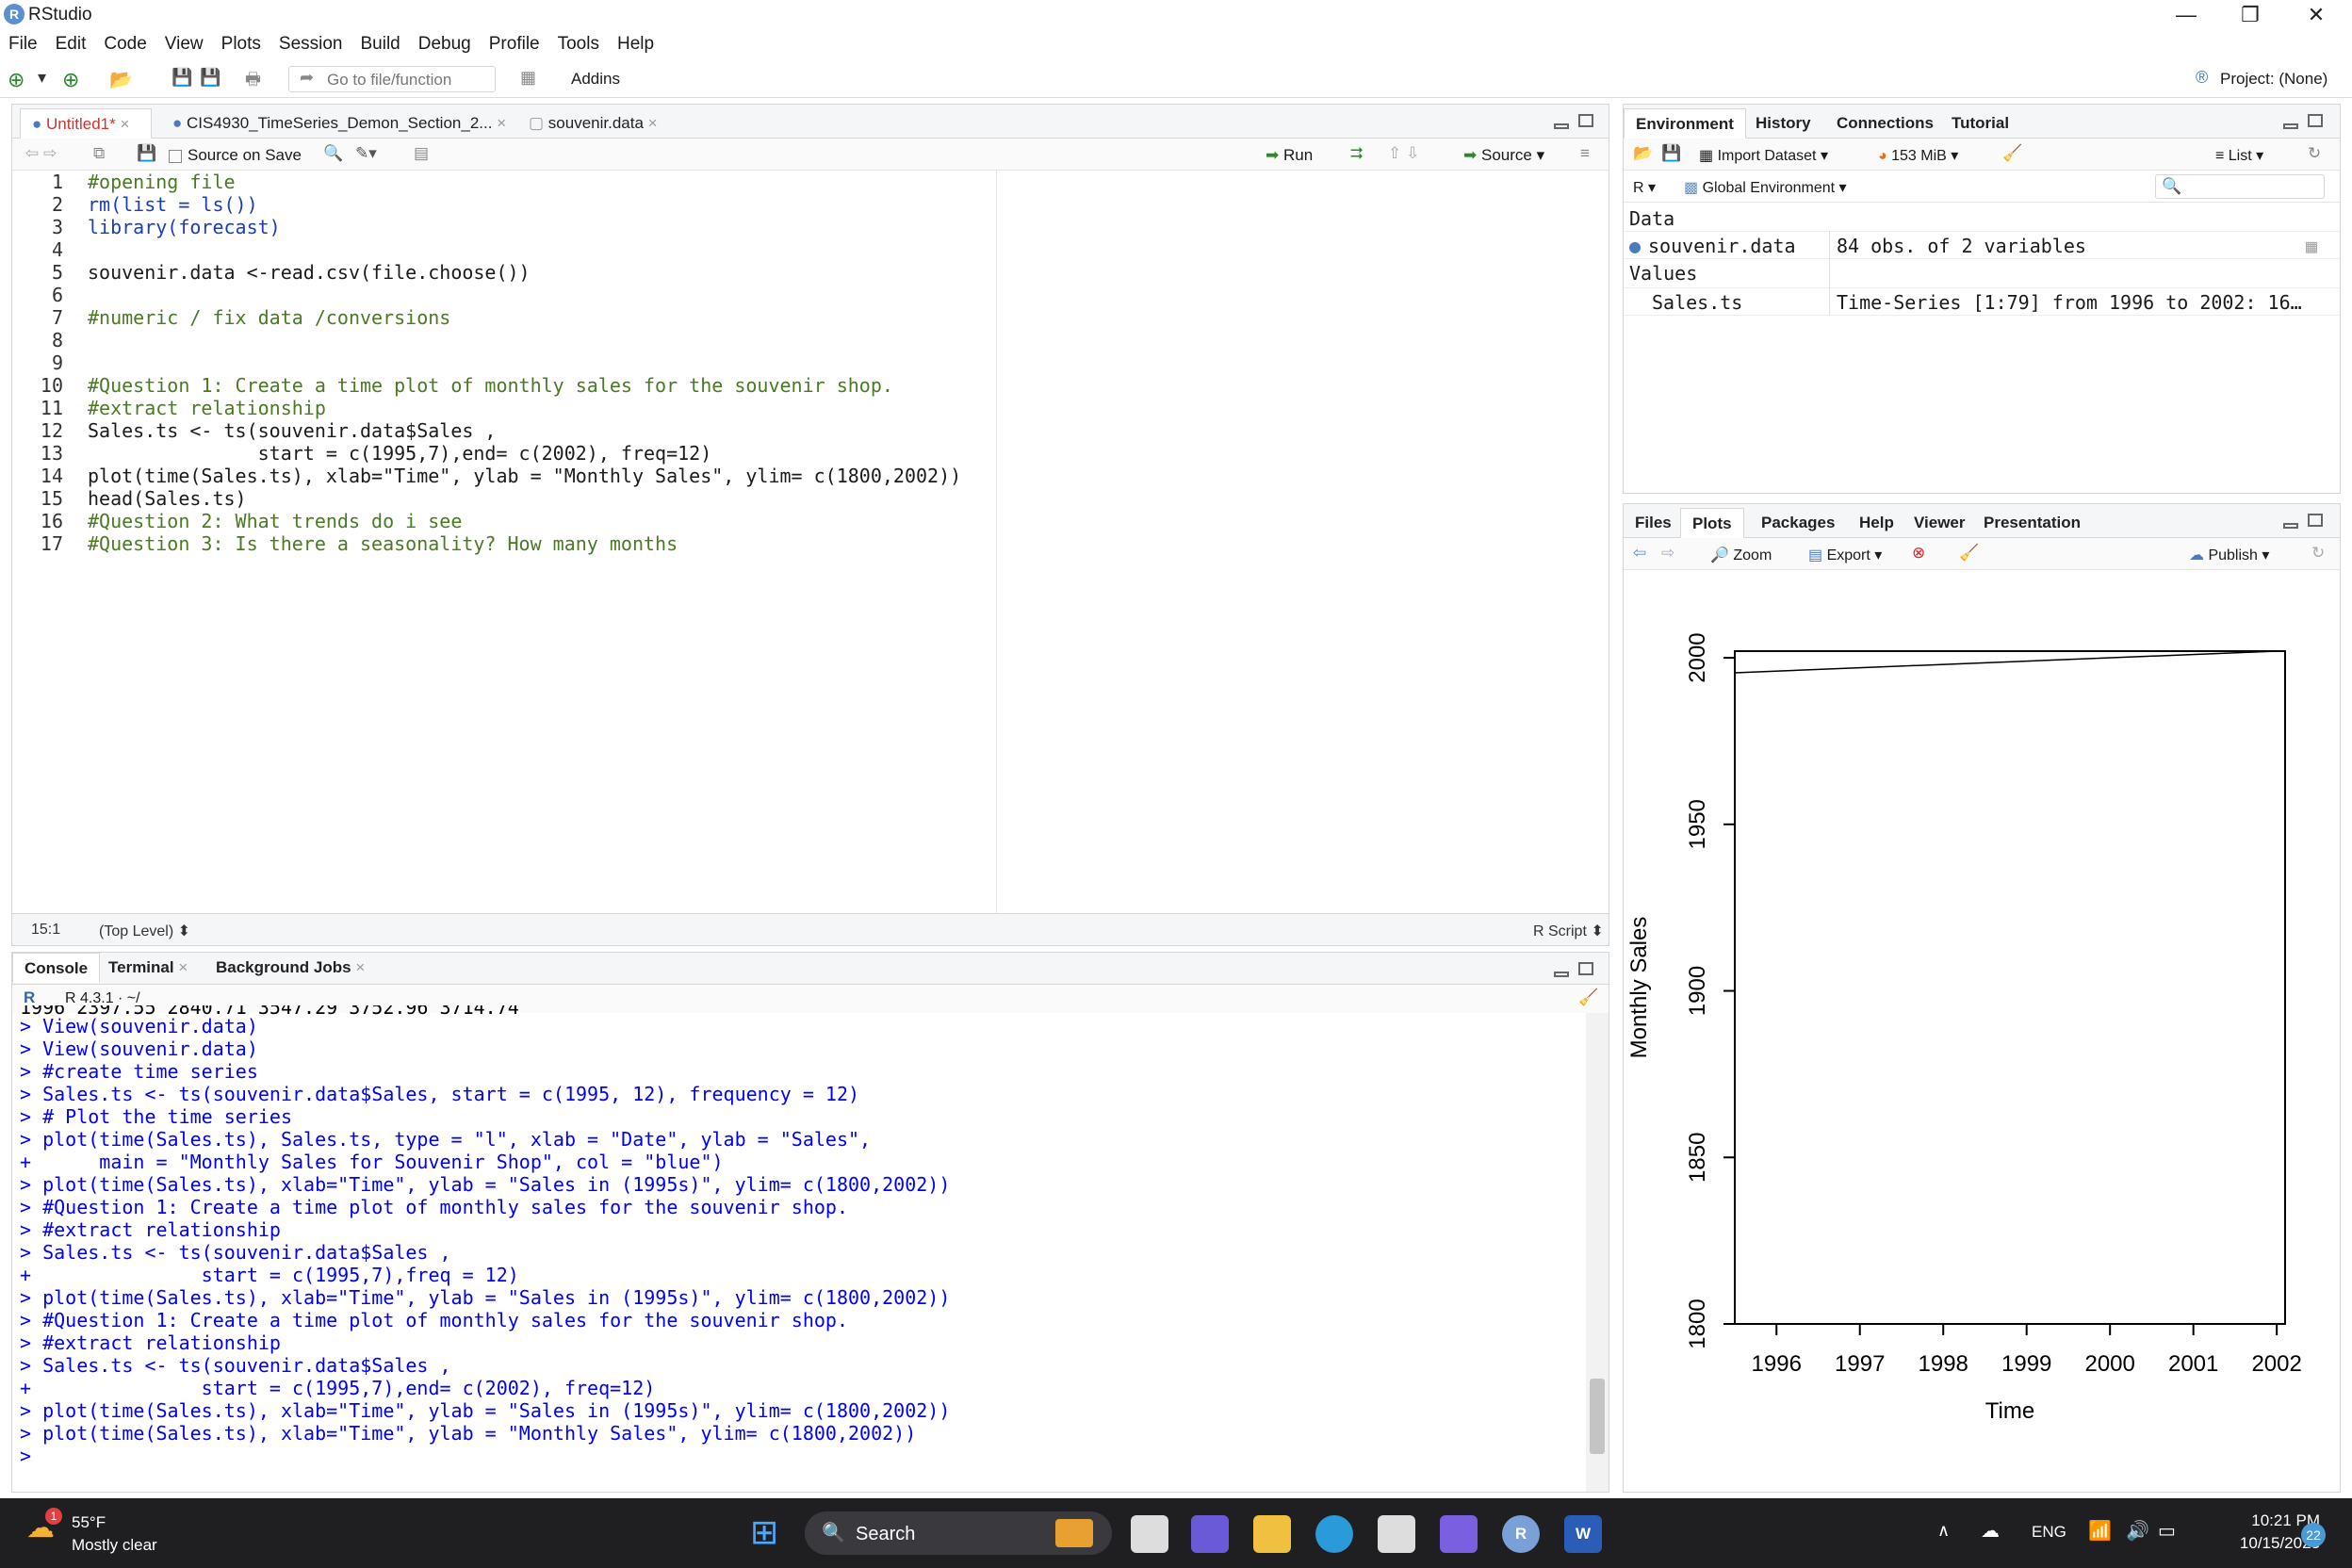  What do you see at coordinates (1885, 124) in the screenshot?
I see `tab-connections: Connections` at bounding box center [1885, 124].